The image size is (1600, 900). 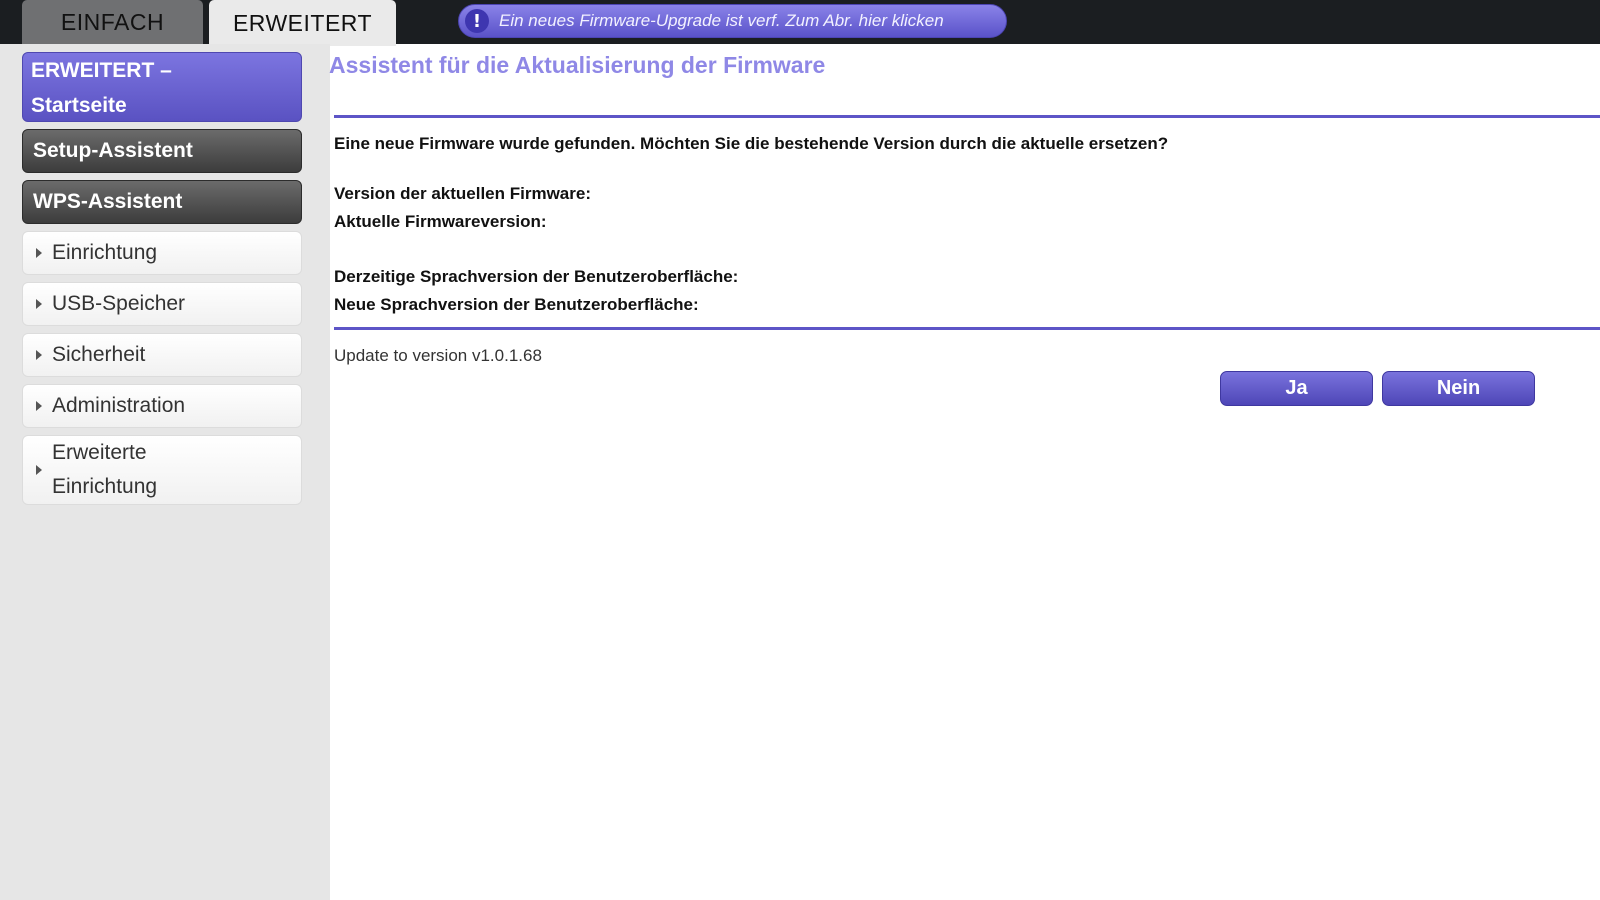 I want to click on sidebar-item-label: Setup-Assistent, so click(x=113, y=150).